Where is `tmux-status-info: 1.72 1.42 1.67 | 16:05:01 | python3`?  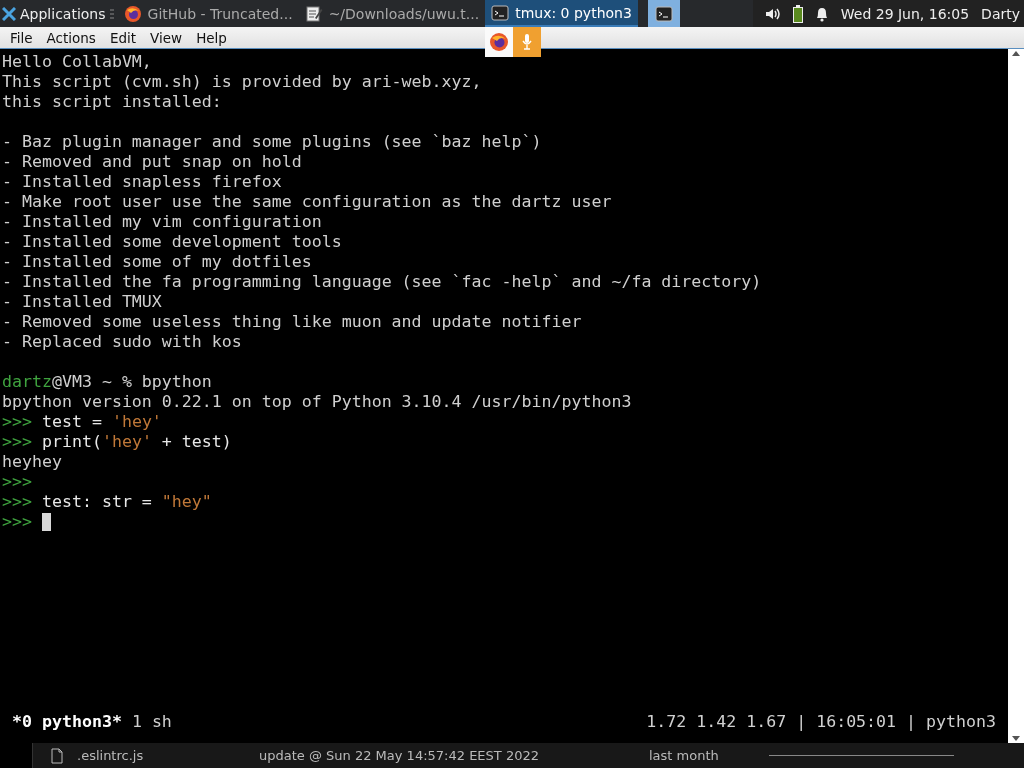
tmux-status-info: 1.72 1.42 1.67 | 16:05:01 | python3 is located at coordinates (821, 722).